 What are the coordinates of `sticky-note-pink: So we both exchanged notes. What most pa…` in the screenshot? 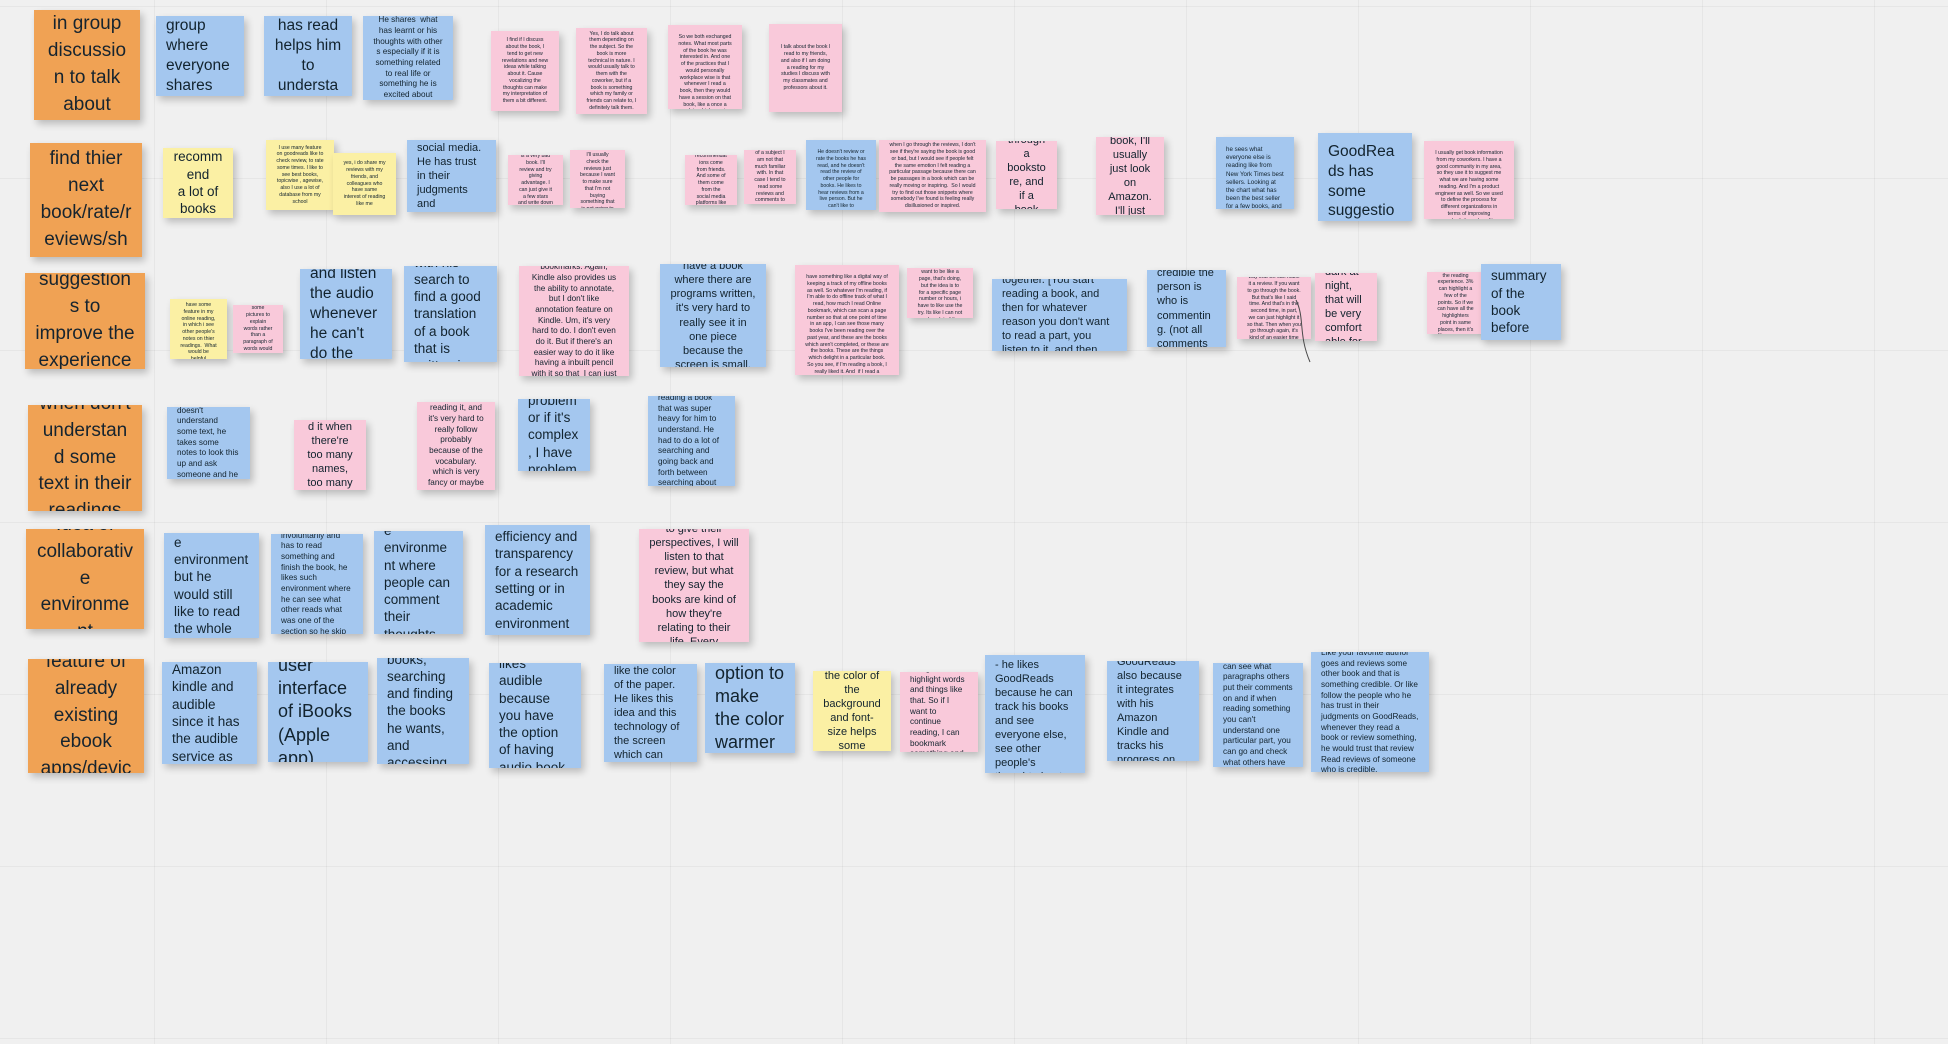 It's located at (705, 67).